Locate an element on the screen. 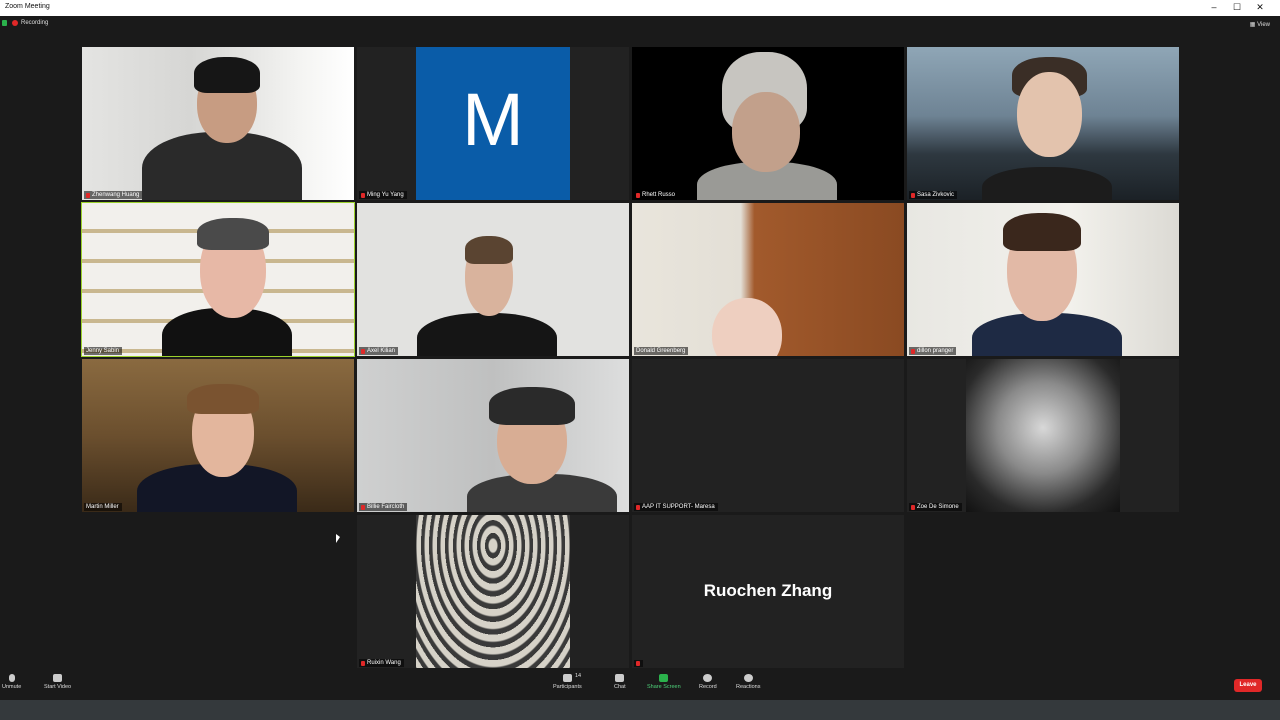 This screenshot has width=1280, height=720. video-tile: Donald Greenberg is located at coordinates (768, 279).